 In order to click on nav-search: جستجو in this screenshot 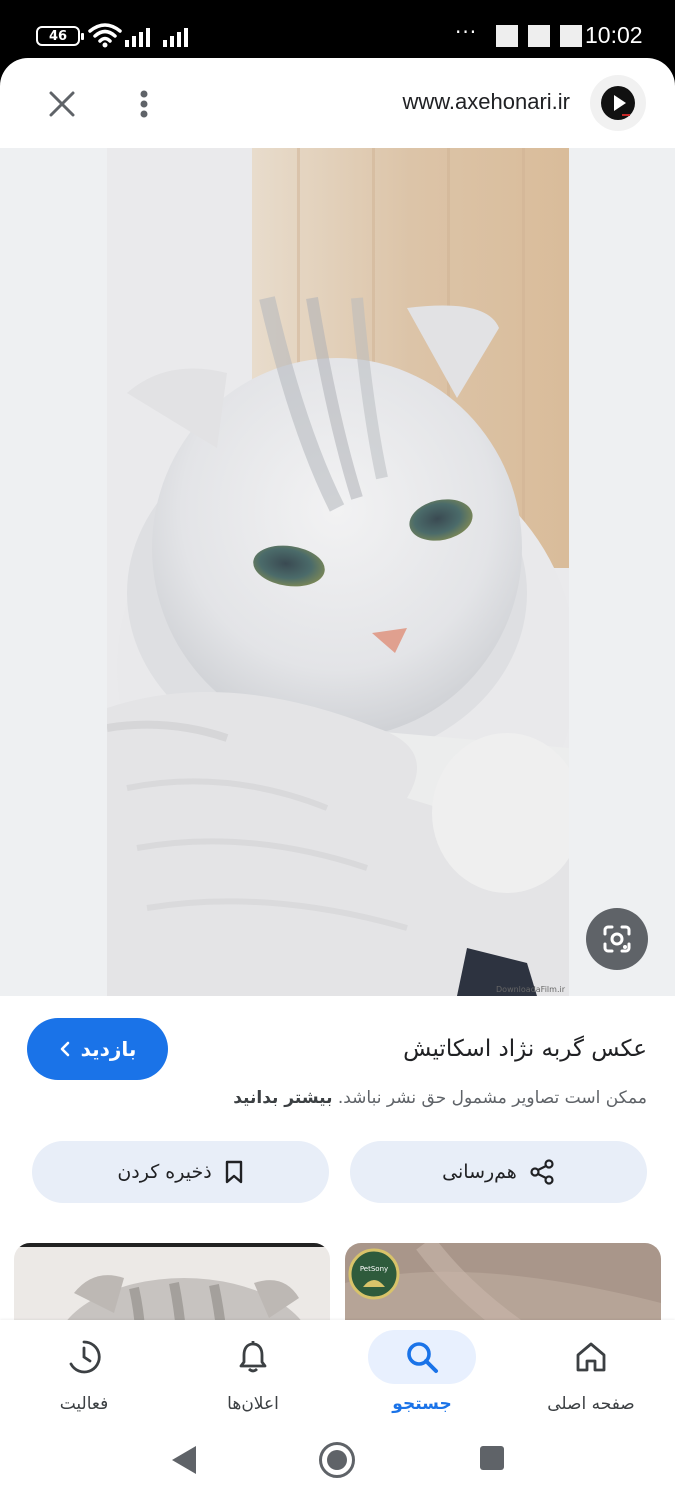, I will do `click(422, 1380)`.